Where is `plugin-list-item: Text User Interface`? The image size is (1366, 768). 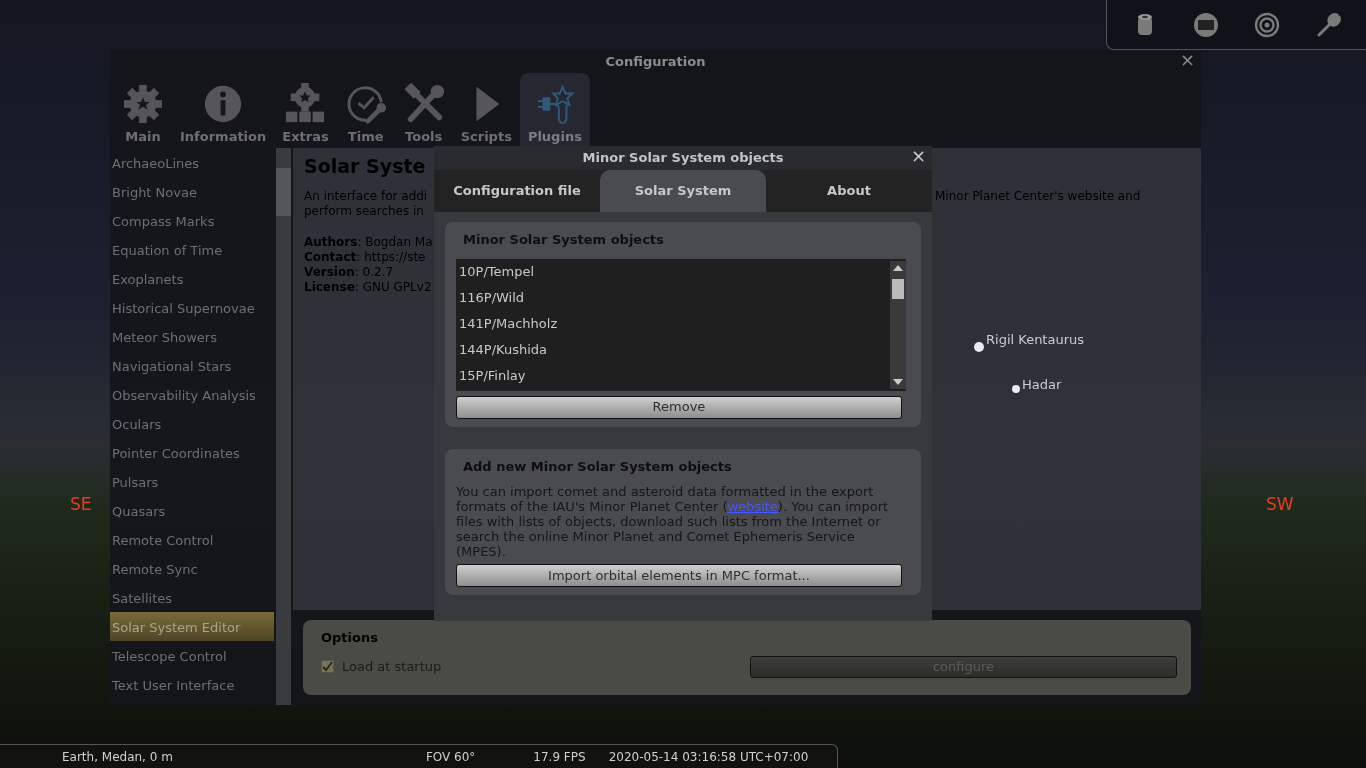
plugin-list-item: Text User Interface is located at coordinates (192, 684).